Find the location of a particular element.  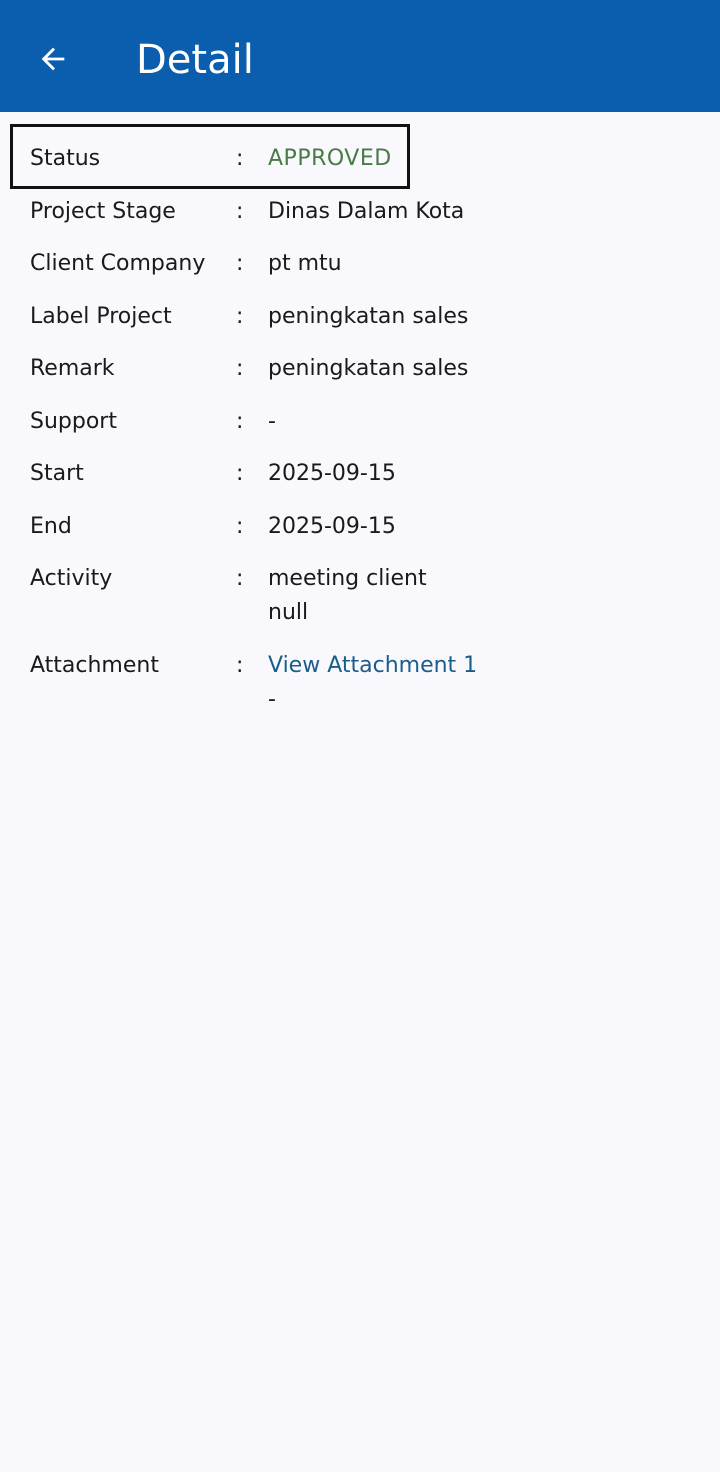

arrow-left-icon is located at coordinates (53, 59).